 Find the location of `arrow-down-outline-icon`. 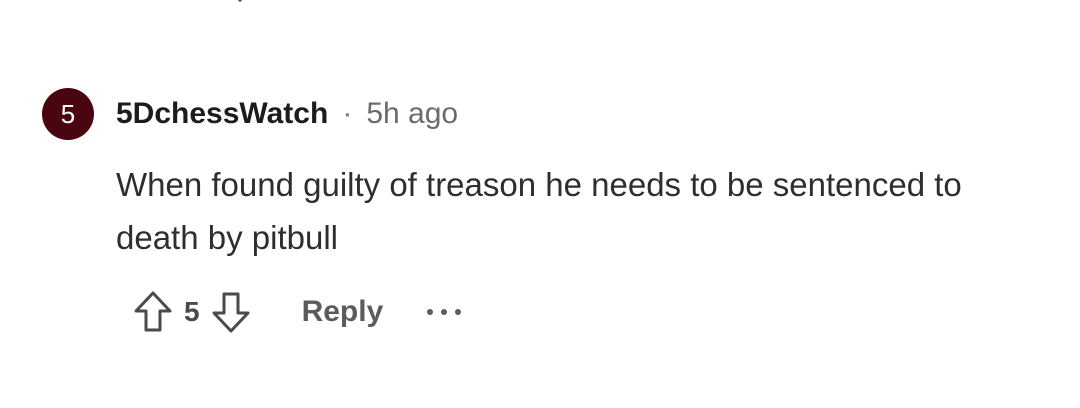

arrow-down-outline-icon is located at coordinates (231, 312).